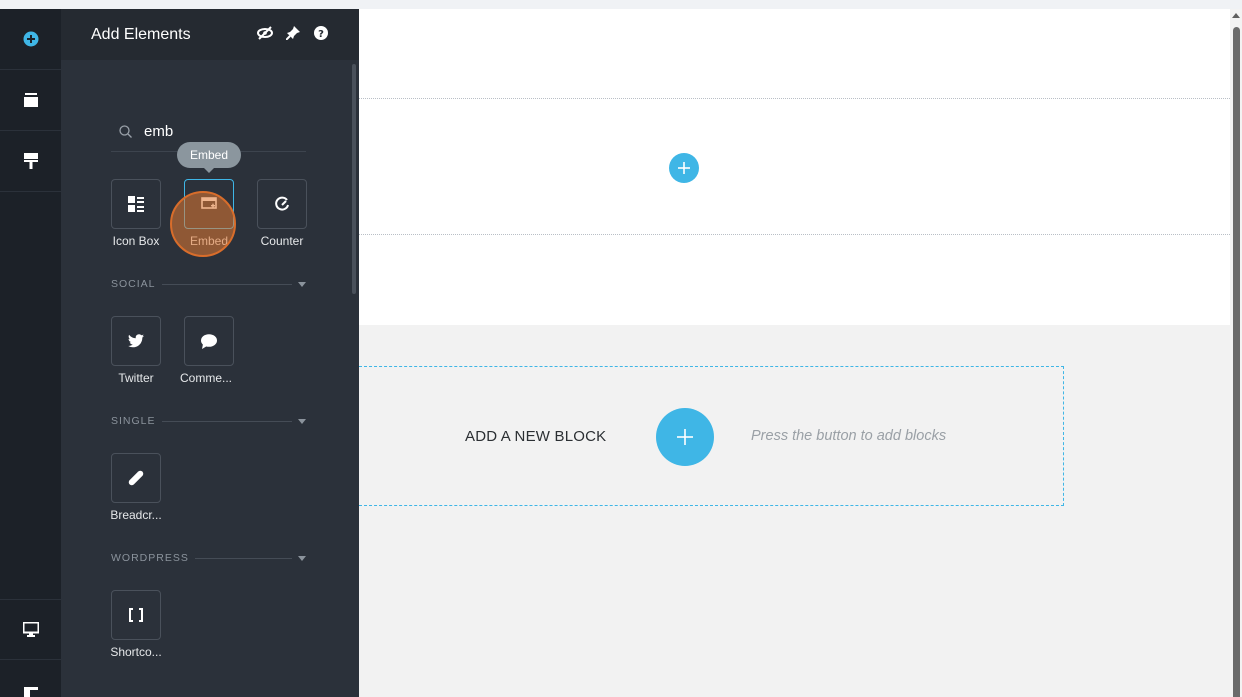  I want to click on add-block-title: ADD A NEW BLOCK, so click(536, 436).